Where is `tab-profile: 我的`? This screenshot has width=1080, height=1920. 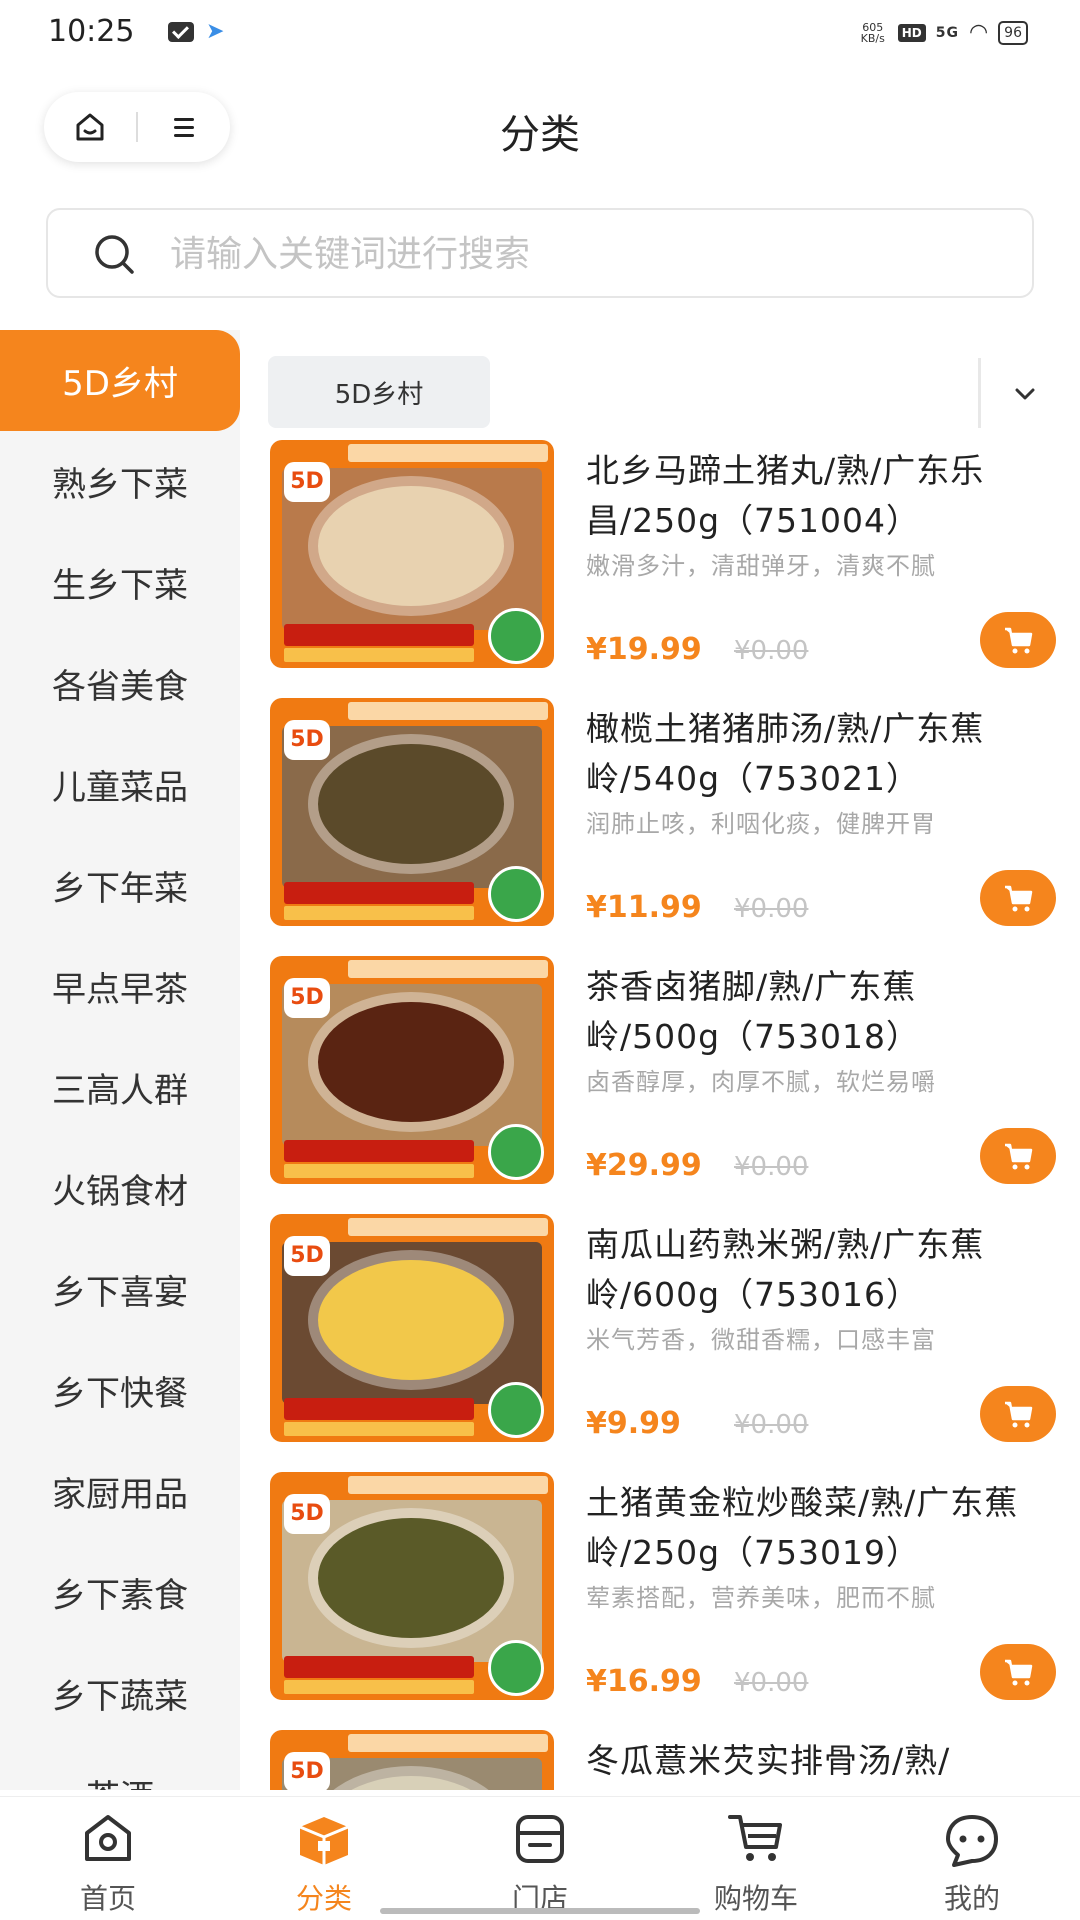
tab-profile: 我的 is located at coordinates (972, 1858).